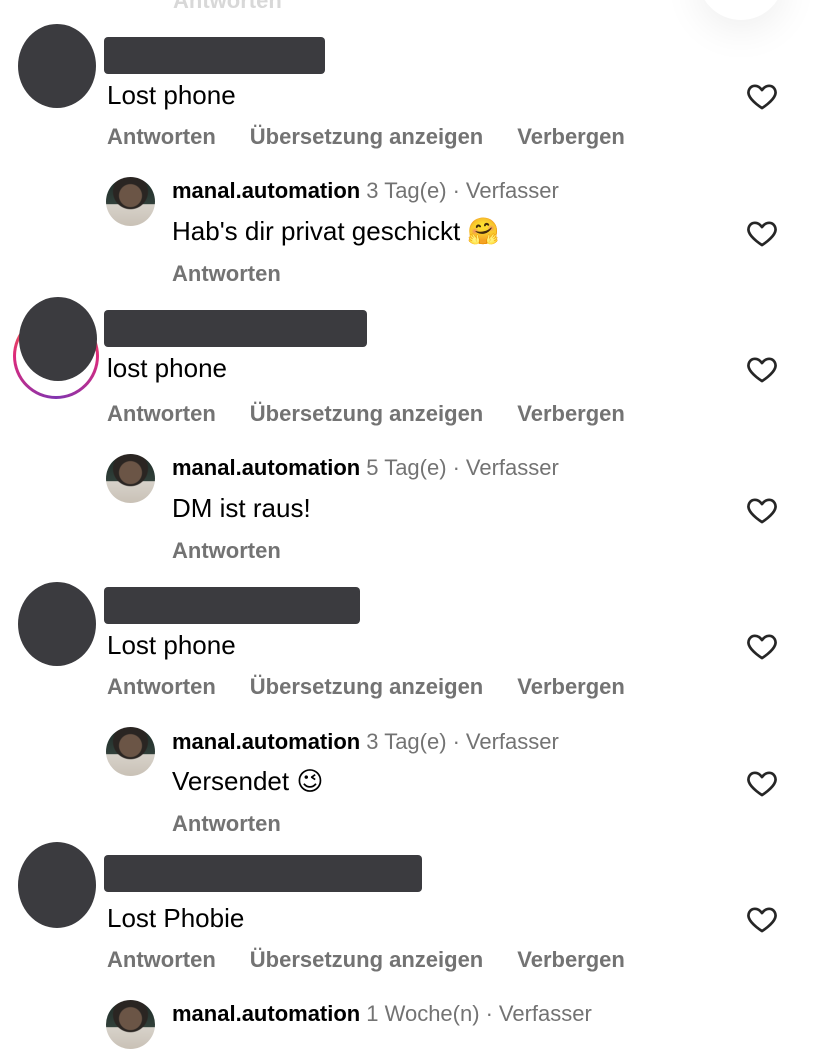 This screenshot has width=819, height=1049. I want to click on reply-age: 5 Tag(e), so click(406, 467).